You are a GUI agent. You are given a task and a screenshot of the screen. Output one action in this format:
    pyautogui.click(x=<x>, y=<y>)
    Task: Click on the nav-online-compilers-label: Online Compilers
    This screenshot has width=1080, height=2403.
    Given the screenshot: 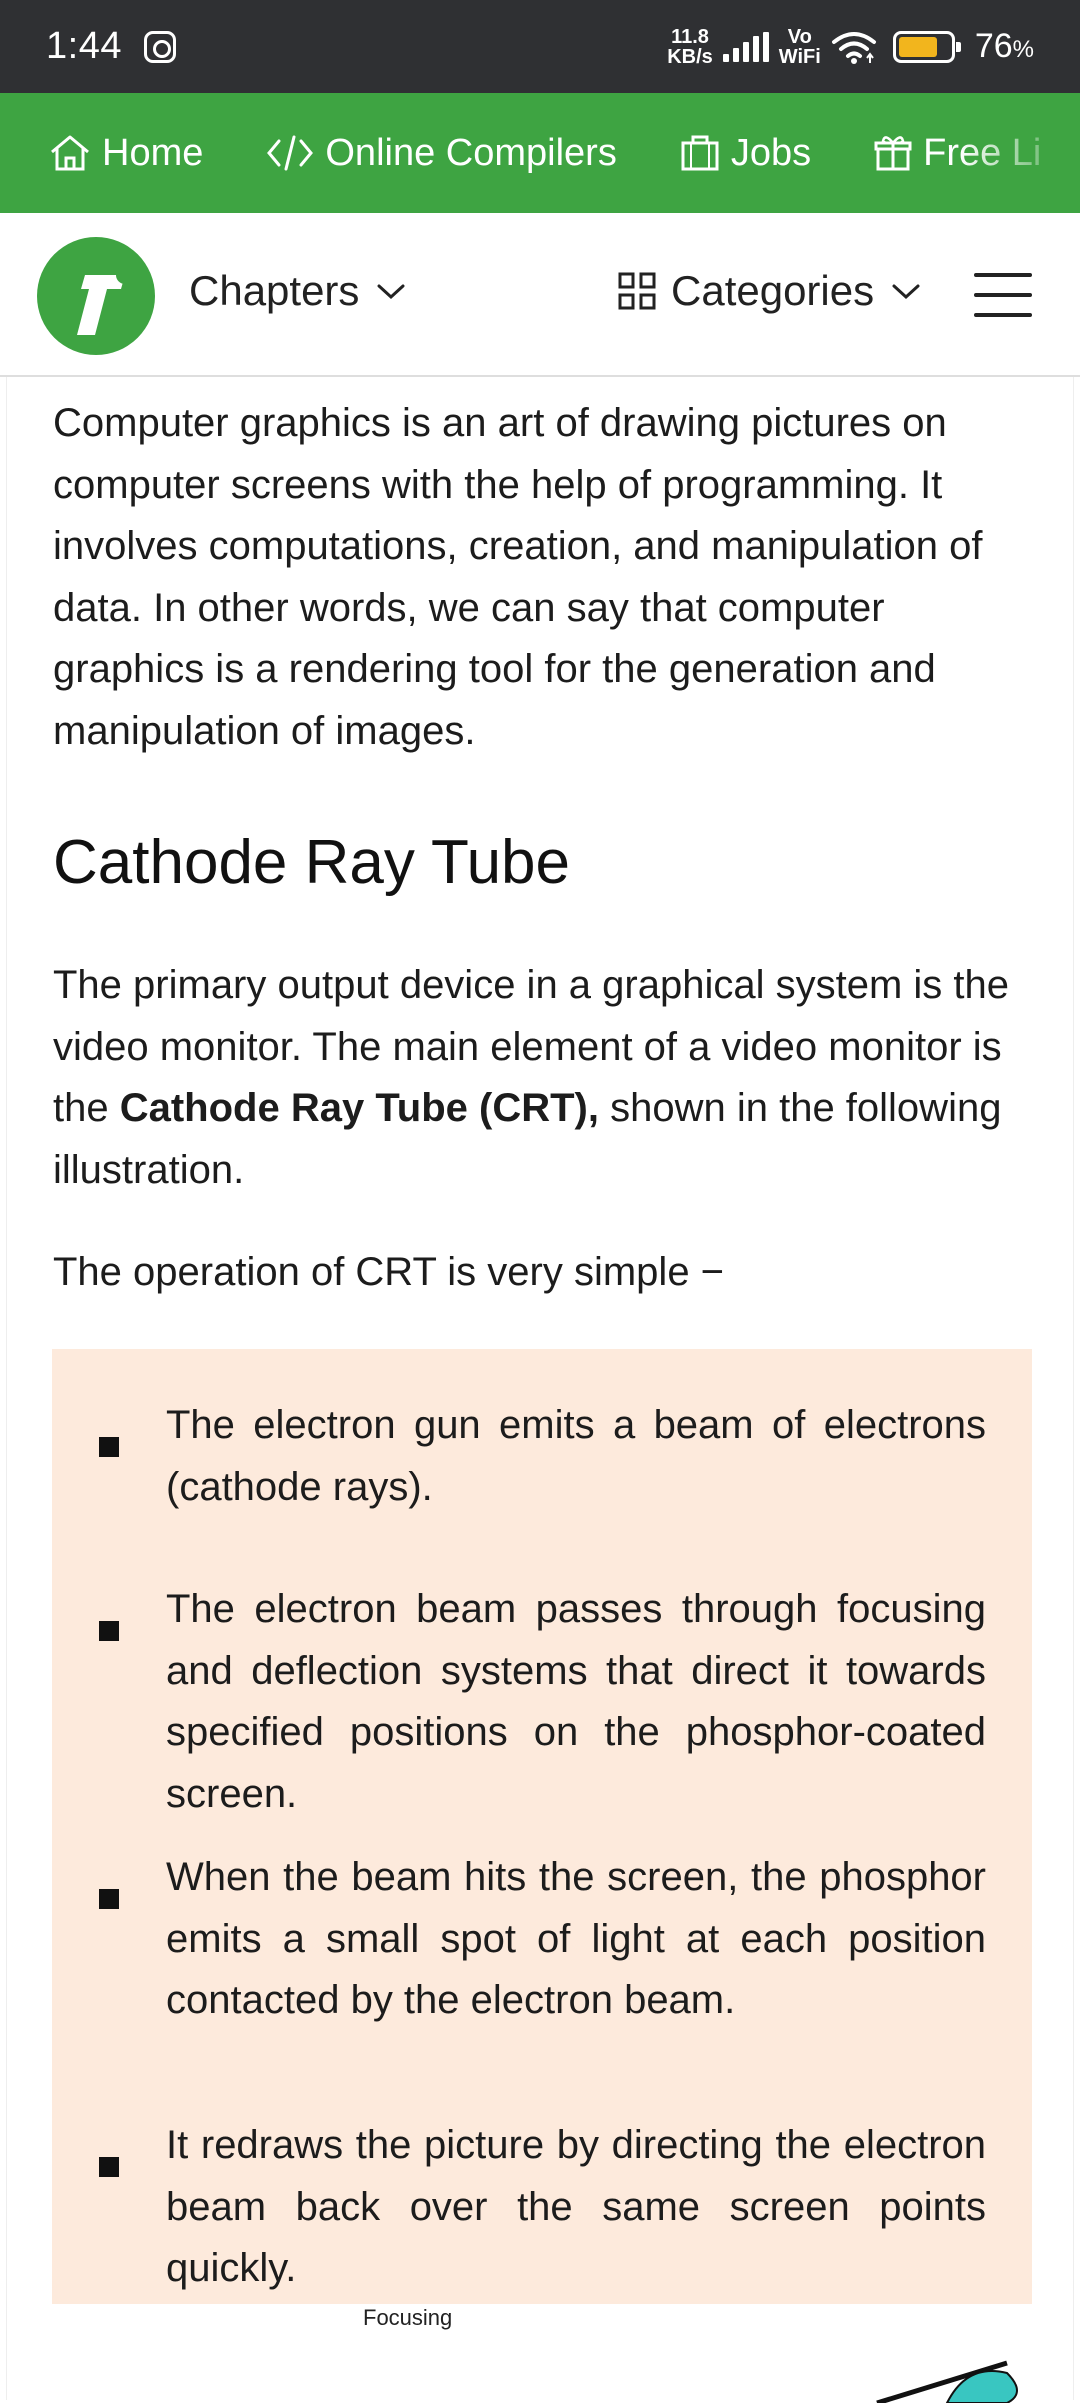 What is the action you would take?
    pyautogui.click(x=471, y=152)
    